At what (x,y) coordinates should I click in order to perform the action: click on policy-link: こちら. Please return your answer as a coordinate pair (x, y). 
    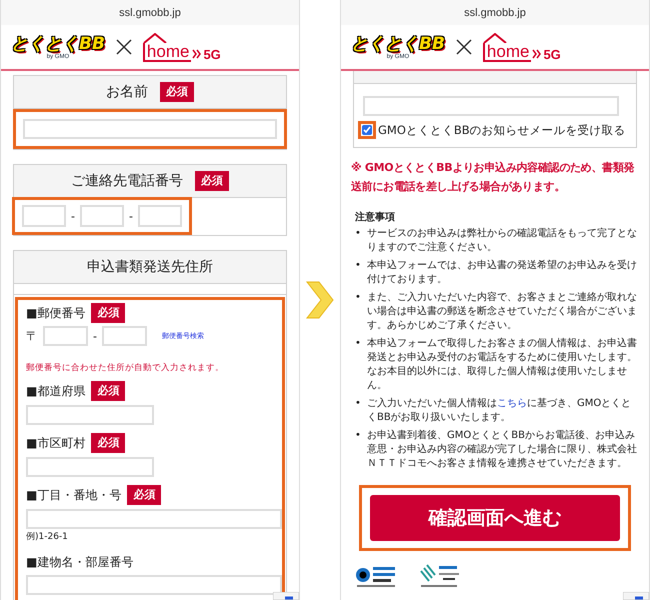
    Looking at the image, I should click on (512, 403).